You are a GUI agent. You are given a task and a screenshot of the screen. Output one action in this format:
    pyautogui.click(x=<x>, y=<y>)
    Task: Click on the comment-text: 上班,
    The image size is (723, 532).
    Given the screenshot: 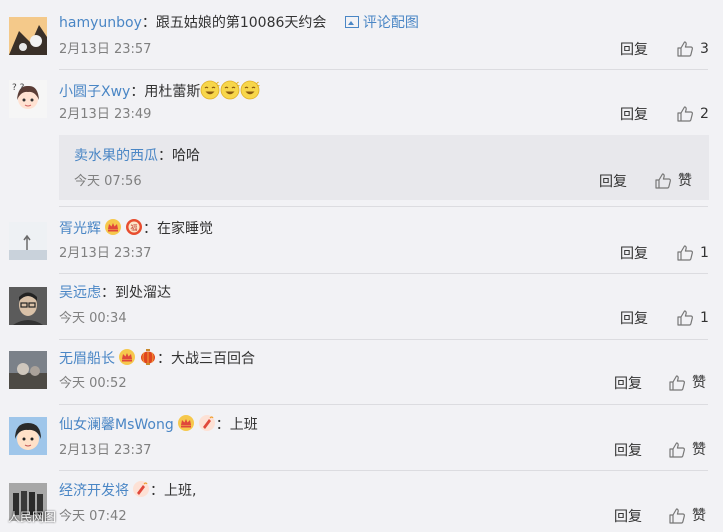 What is the action you would take?
    pyautogui.click(x=180, y=491)
    